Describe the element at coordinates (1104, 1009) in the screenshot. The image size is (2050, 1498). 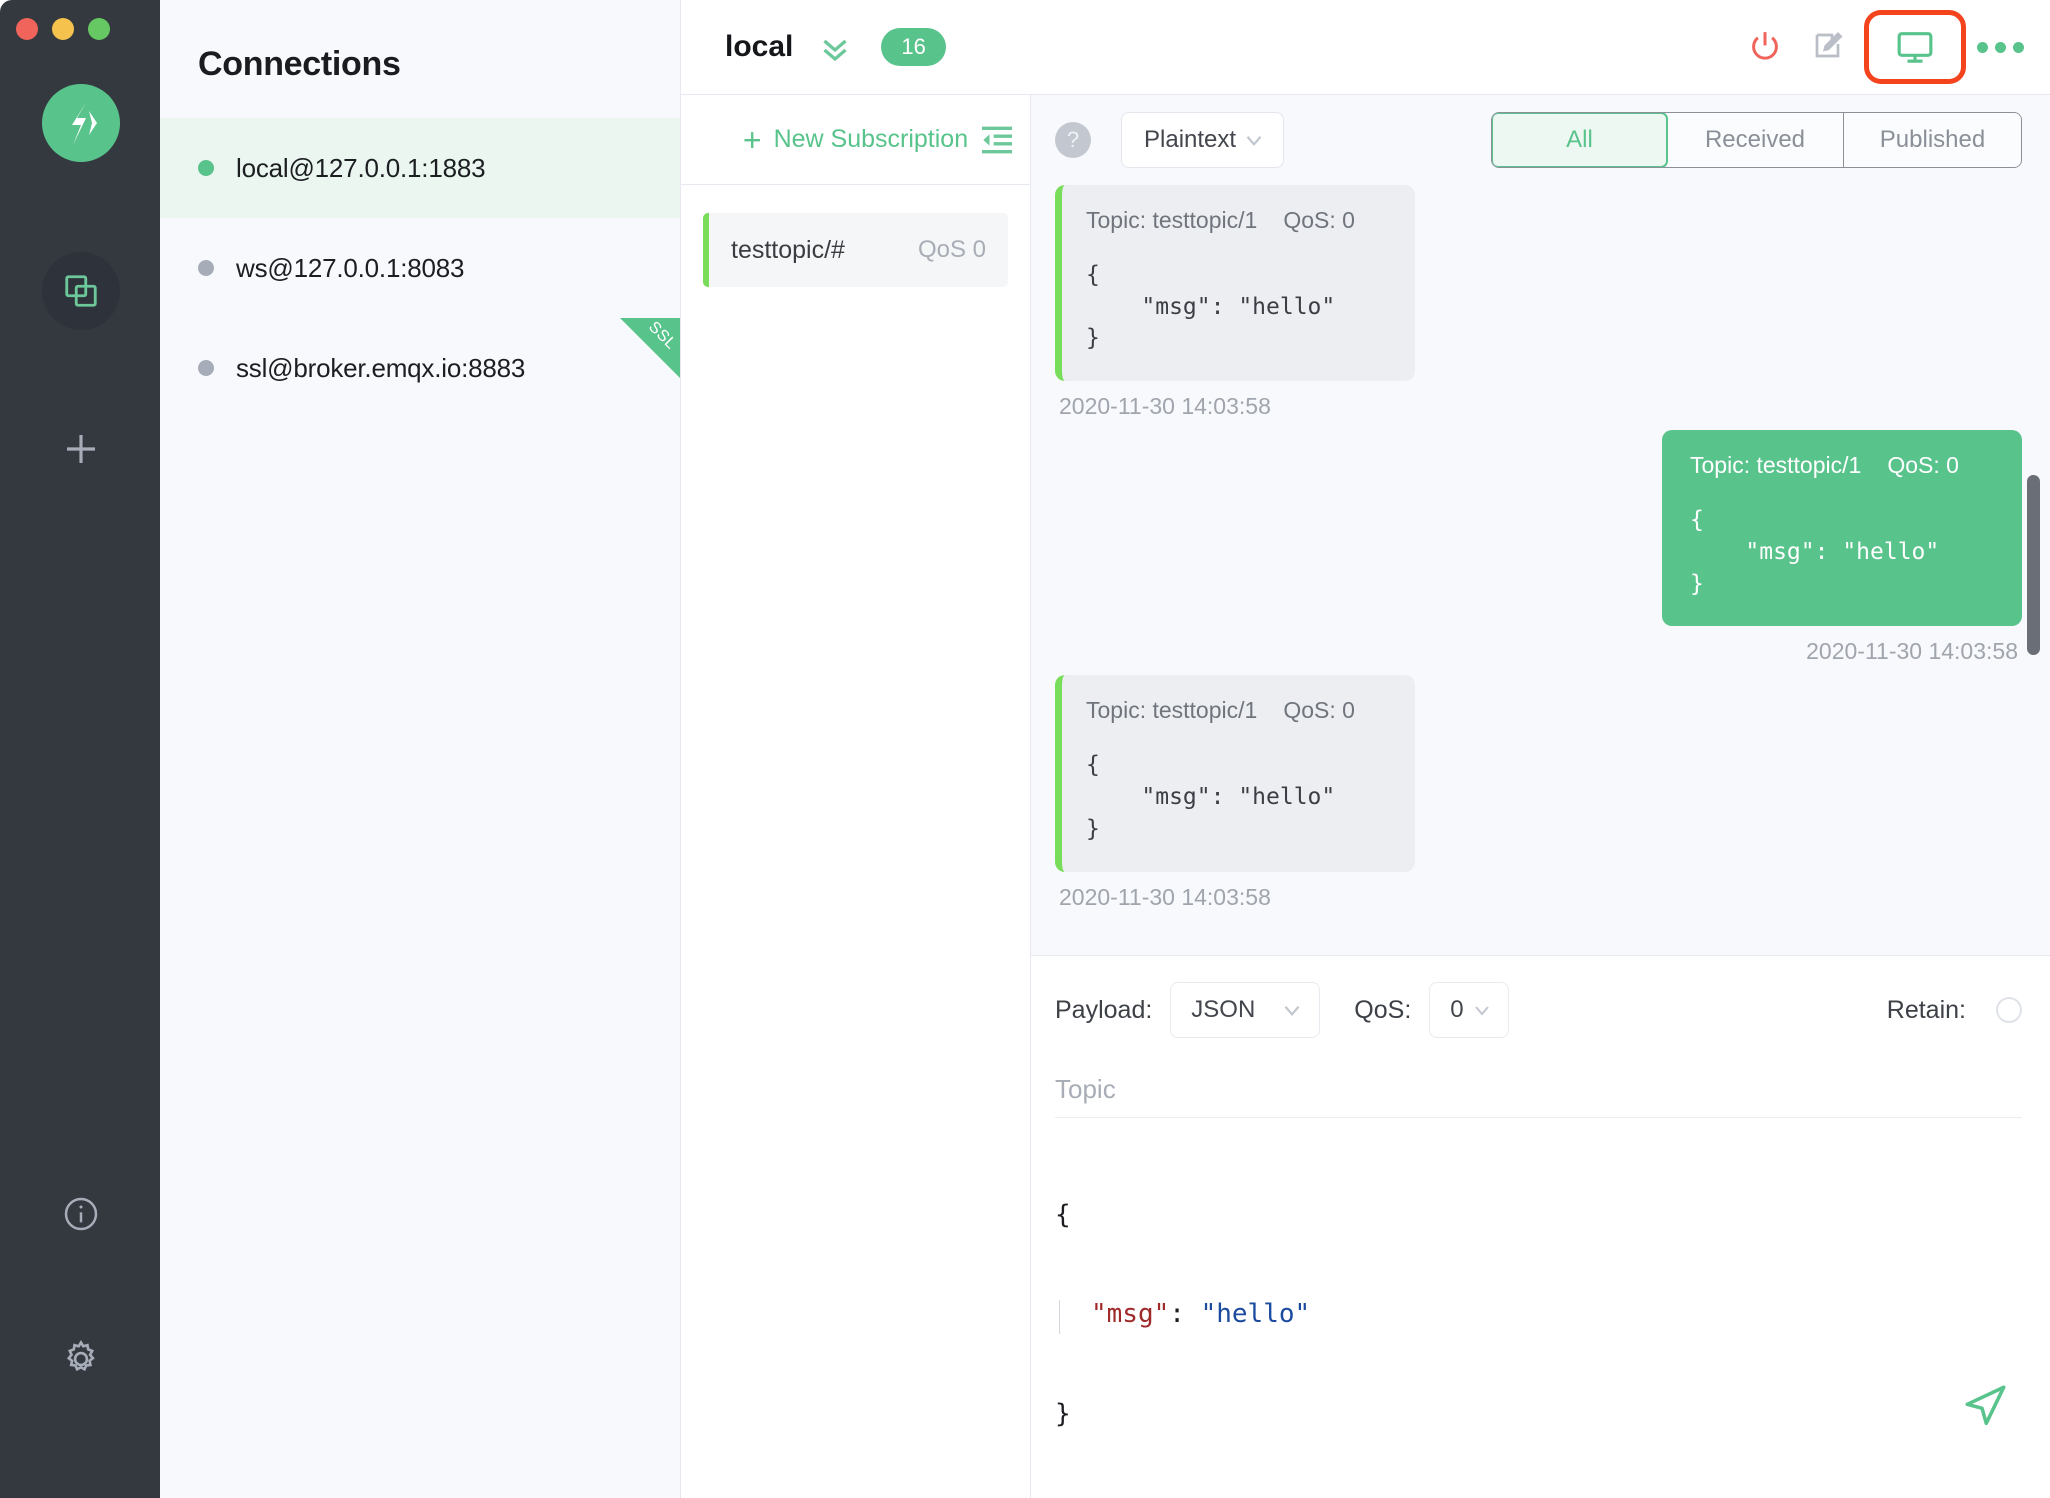
I see `payload-label: Payload:` at that location.